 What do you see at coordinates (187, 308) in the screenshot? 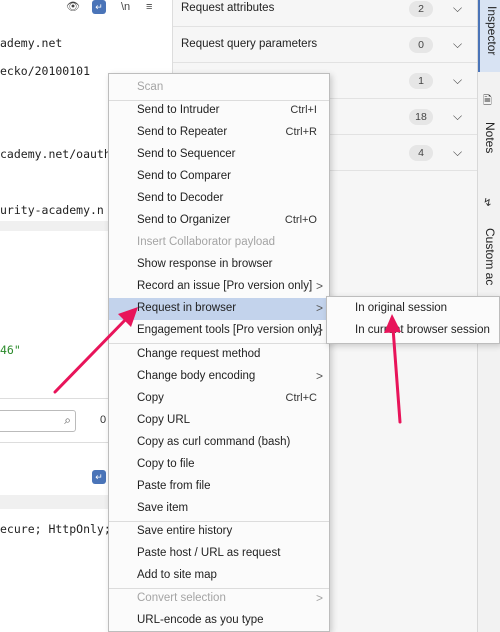
I see `menu-item-label: Request in browser` at bounding box center [187, 308].